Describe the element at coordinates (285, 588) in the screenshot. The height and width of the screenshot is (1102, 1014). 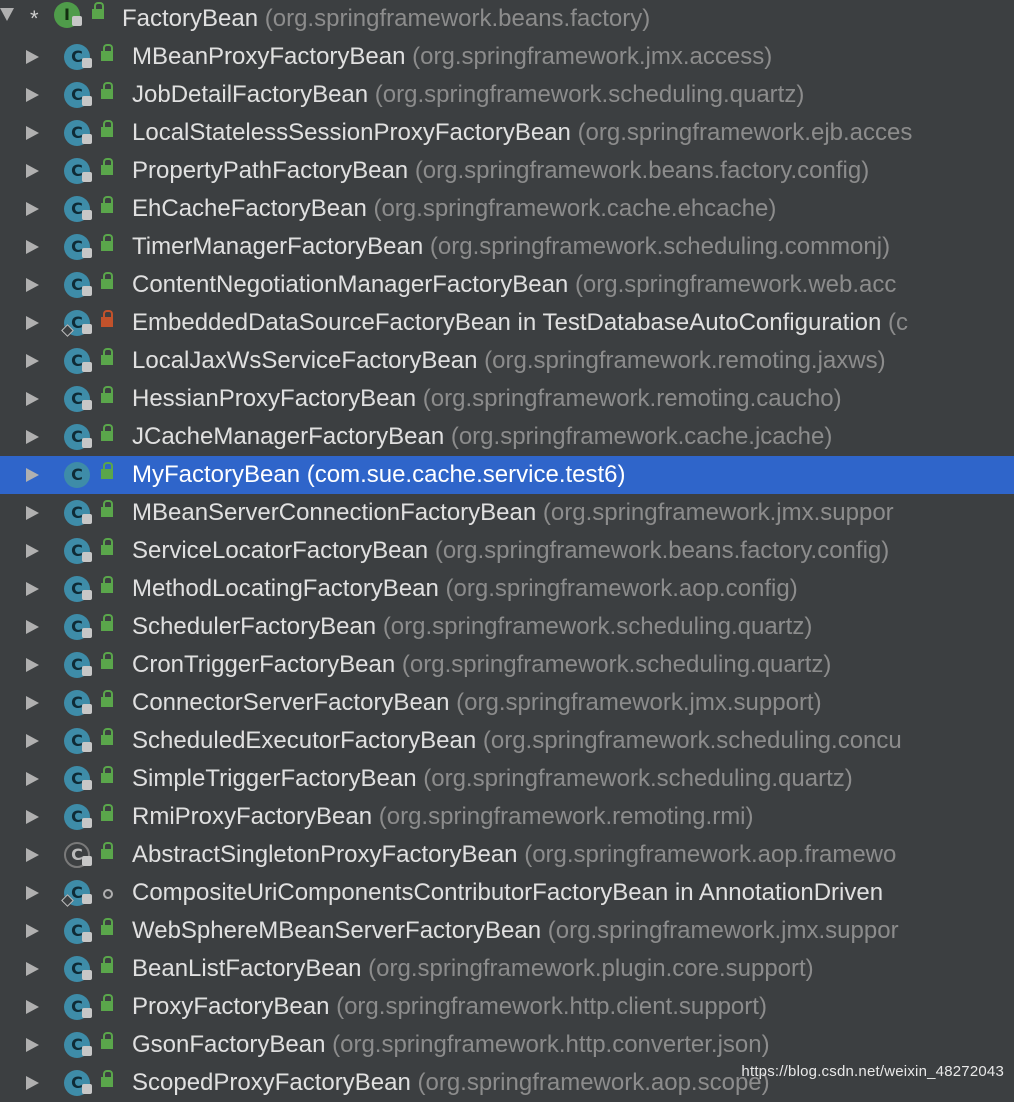
I see `class-name: MethodLocatingFactoryBean` at that location.